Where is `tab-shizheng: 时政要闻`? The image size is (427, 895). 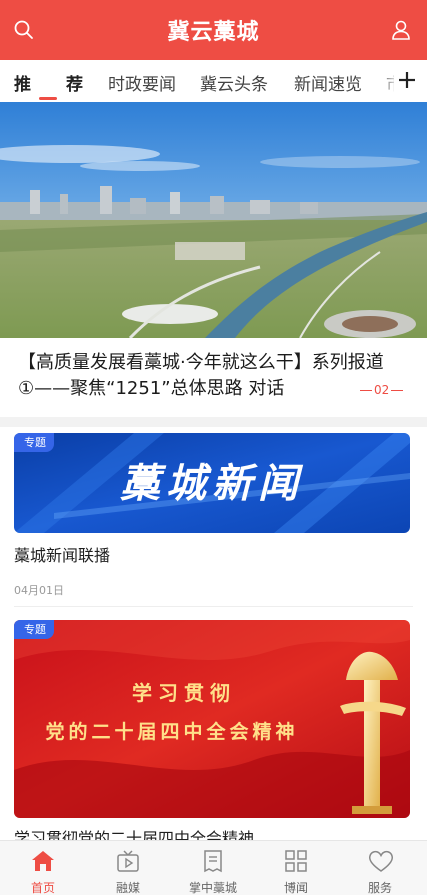 tab-shizheng: 时政要闻 is located at coordinates (142, 82).